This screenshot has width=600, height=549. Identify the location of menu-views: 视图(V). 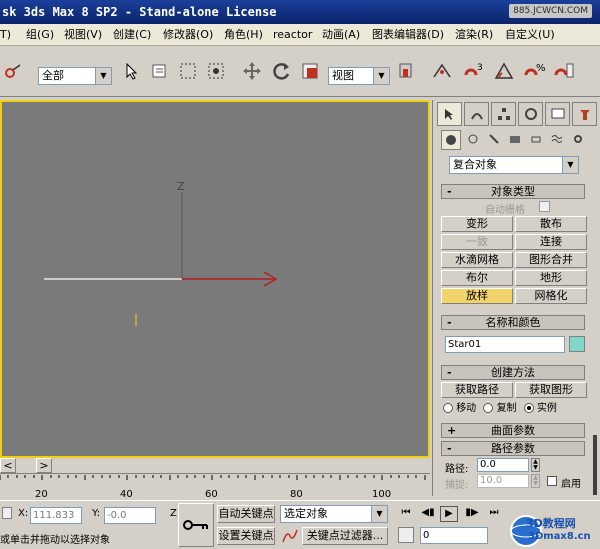
(83, 35).